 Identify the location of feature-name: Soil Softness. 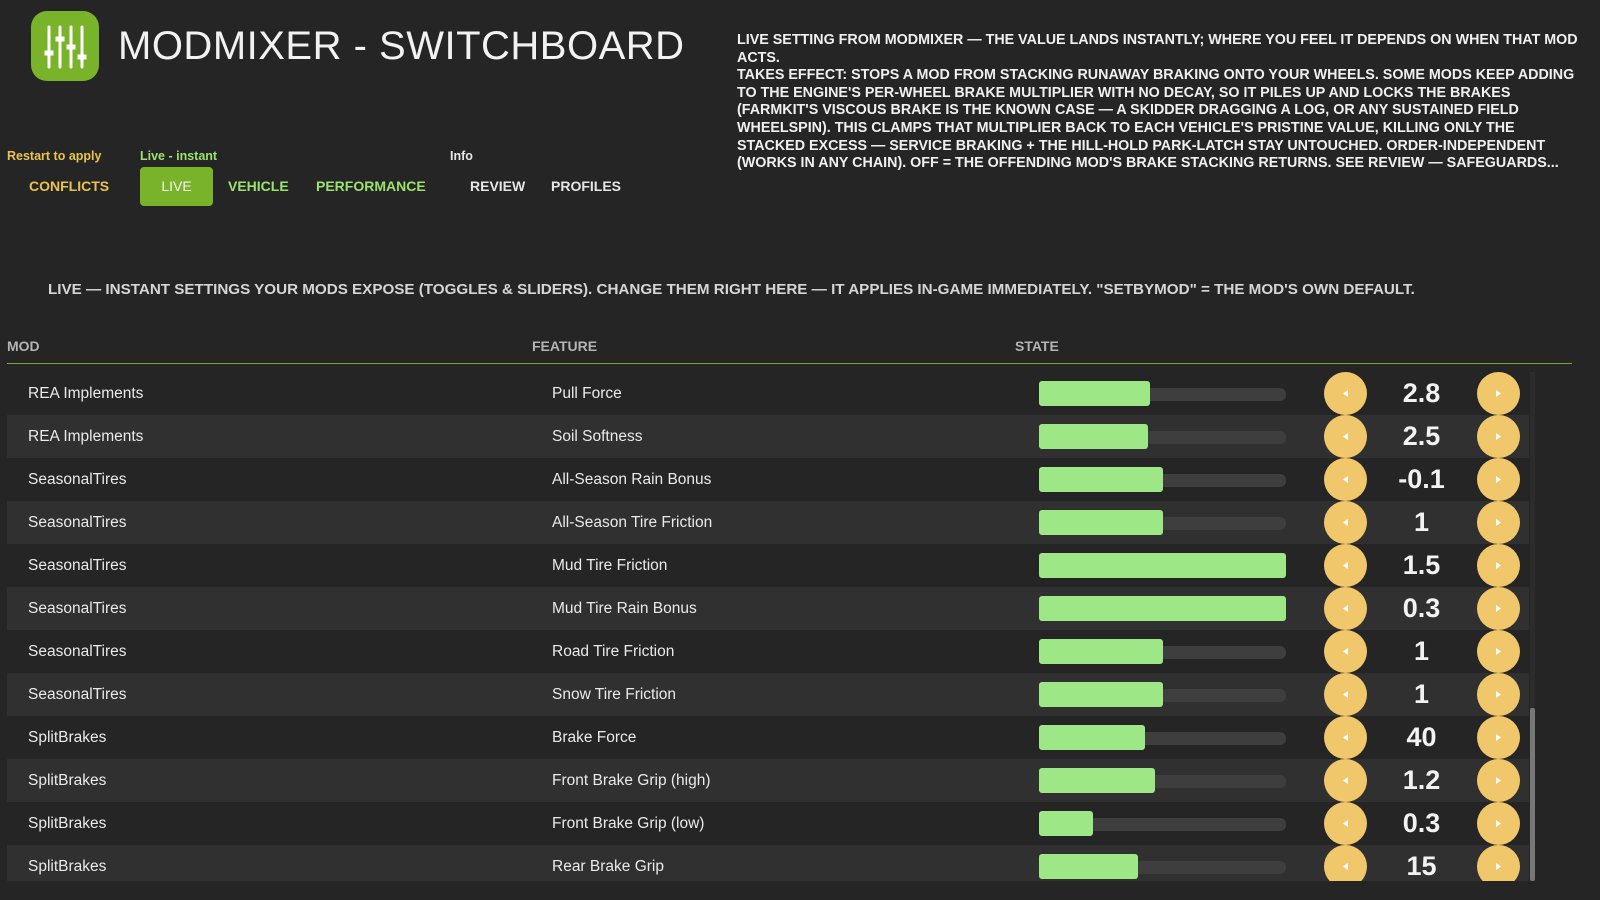
(597, 436).